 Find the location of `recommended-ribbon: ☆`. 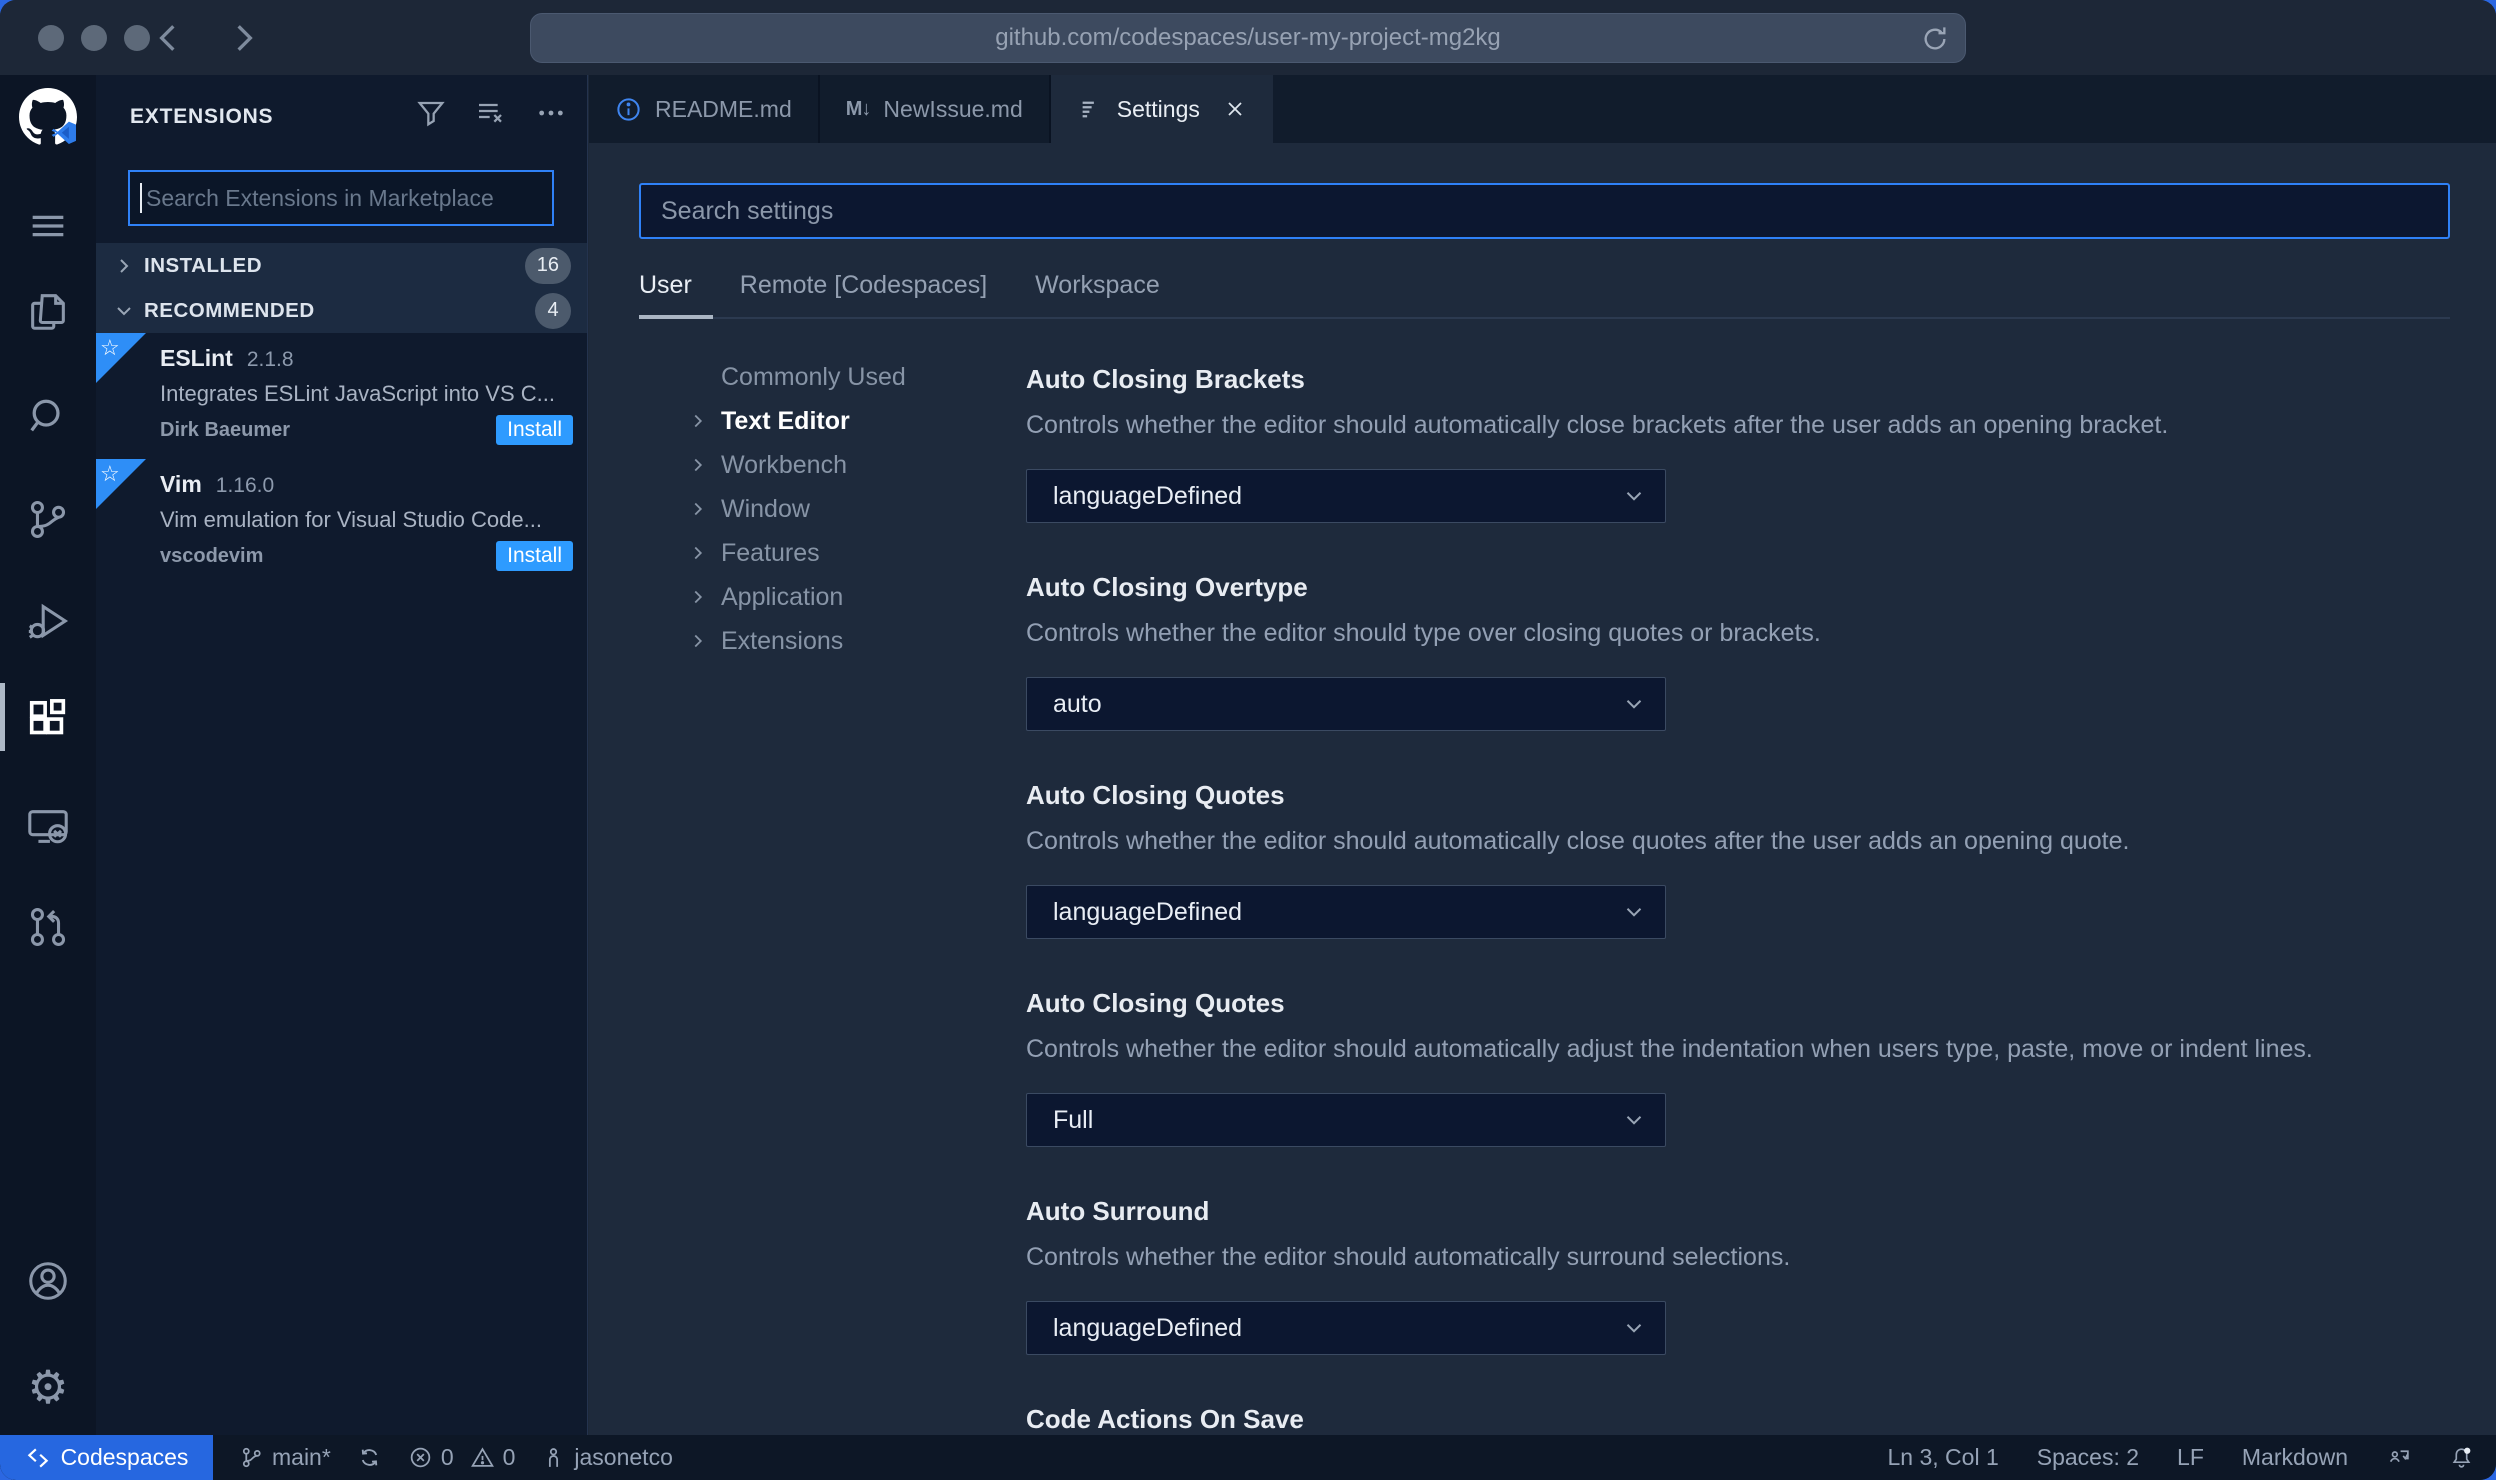

recommended-ribbon: ☆ is located at coordinates (121, 484).